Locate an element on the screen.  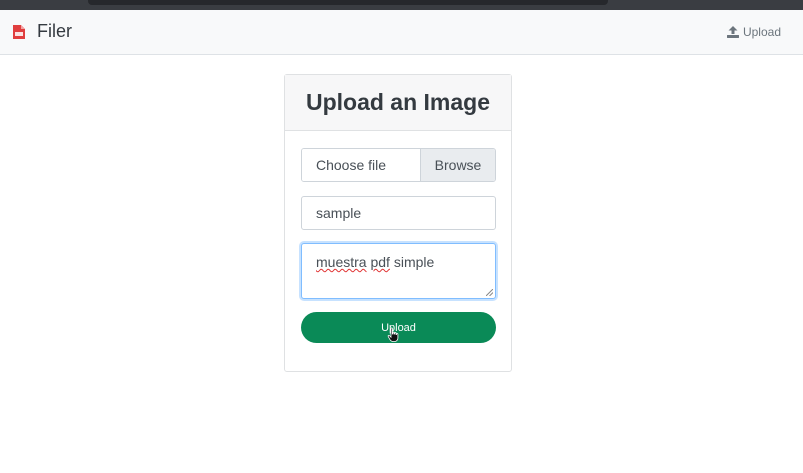
upload-icon is located at coordinates (732, 31).